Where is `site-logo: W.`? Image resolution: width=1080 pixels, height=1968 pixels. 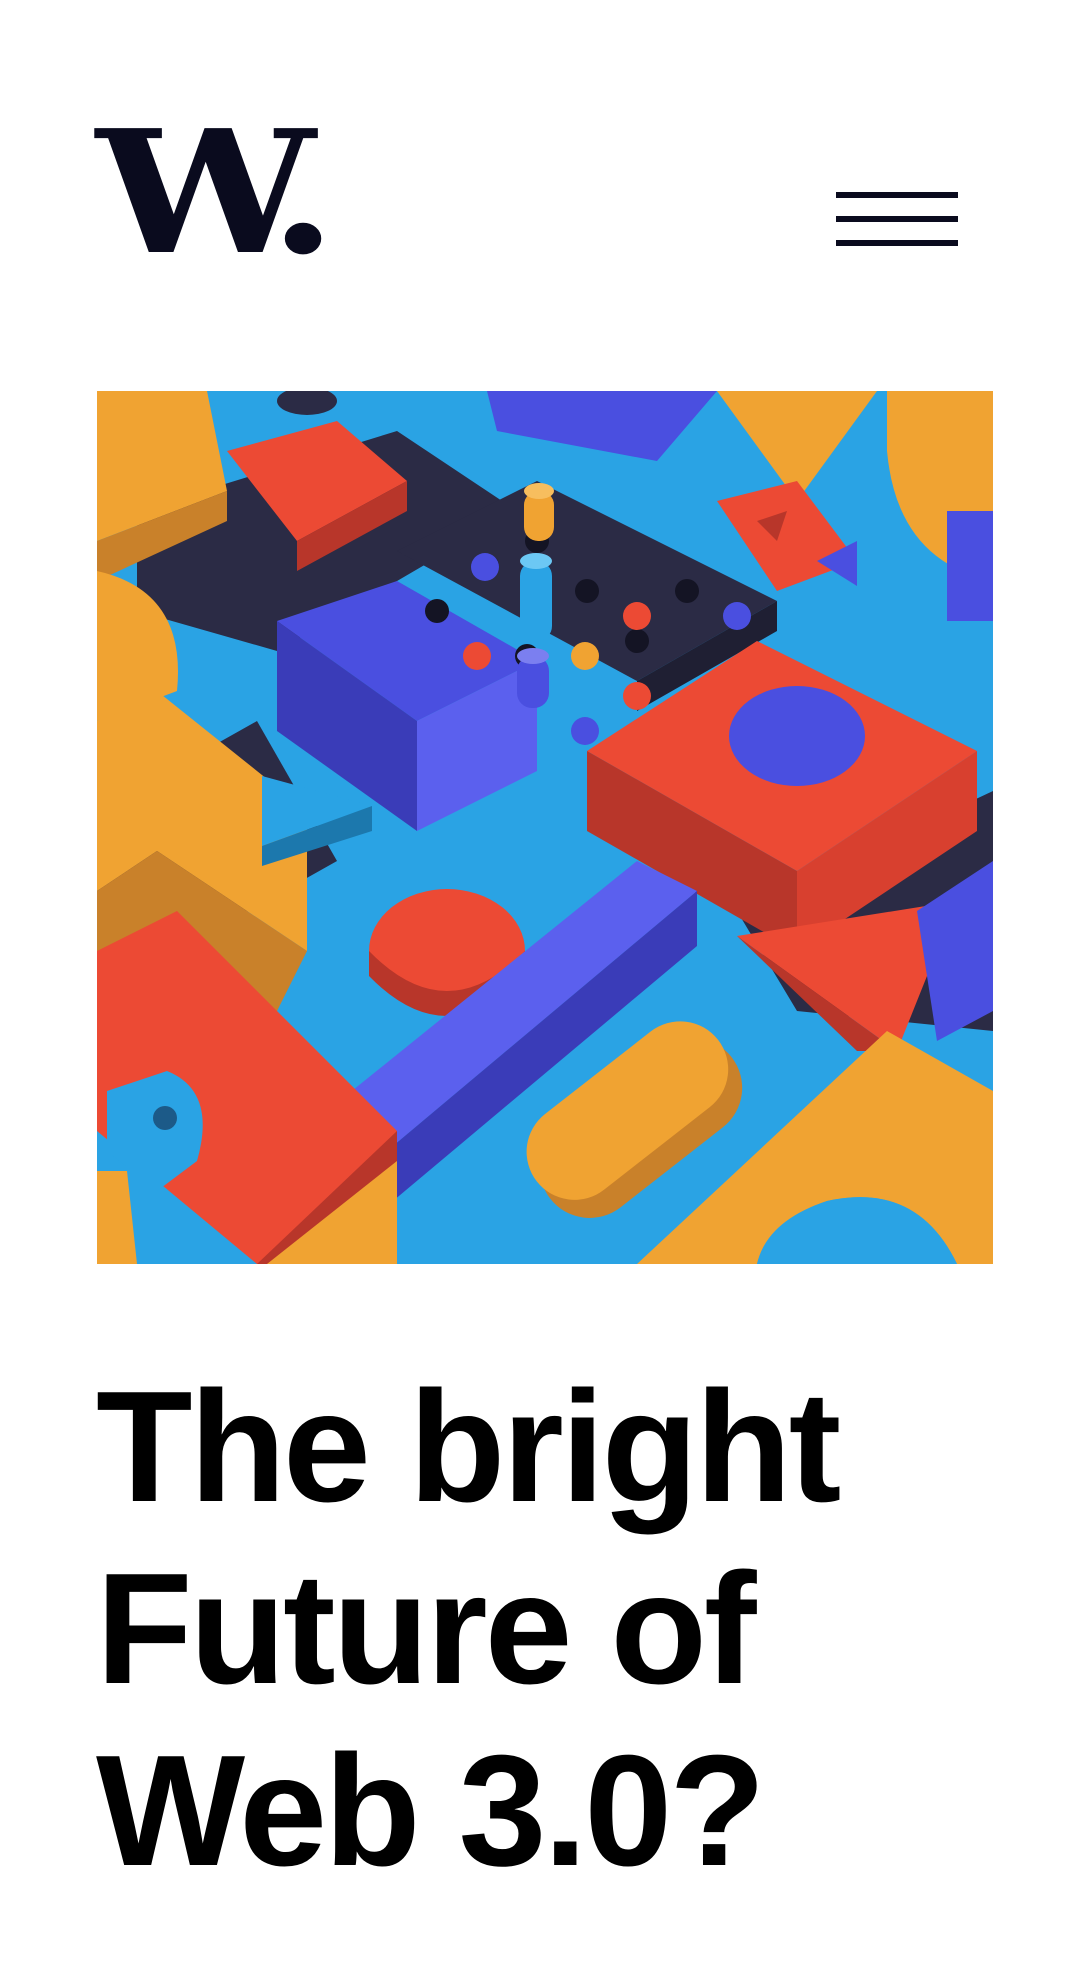
site-logo: W. is located at coordinates (216, 193).